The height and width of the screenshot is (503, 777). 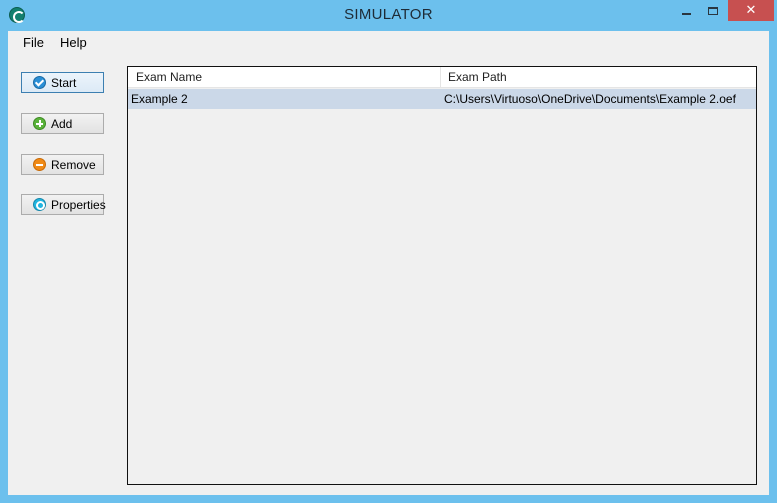 What do you see at coordinates (78, 204) in the screenshot?
I see `properties-button-label: Properties` at bounding box center [78, 204].